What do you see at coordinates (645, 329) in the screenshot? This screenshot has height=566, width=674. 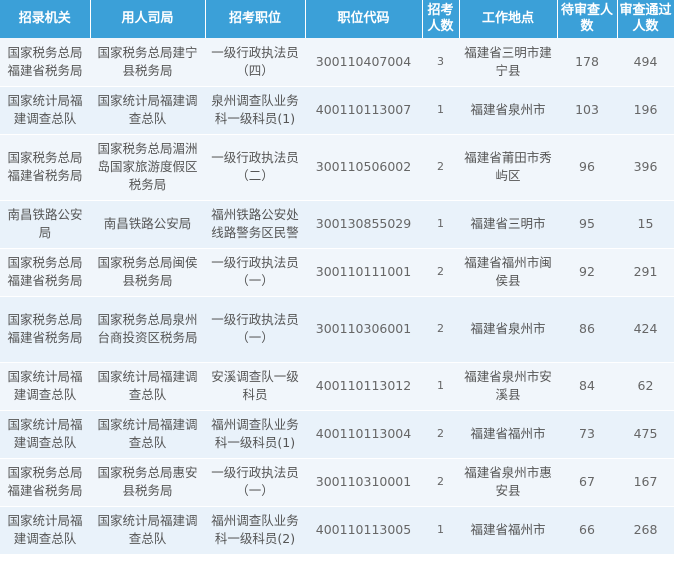 I see `cell-passed: 424` at bounding box center [645, 329].